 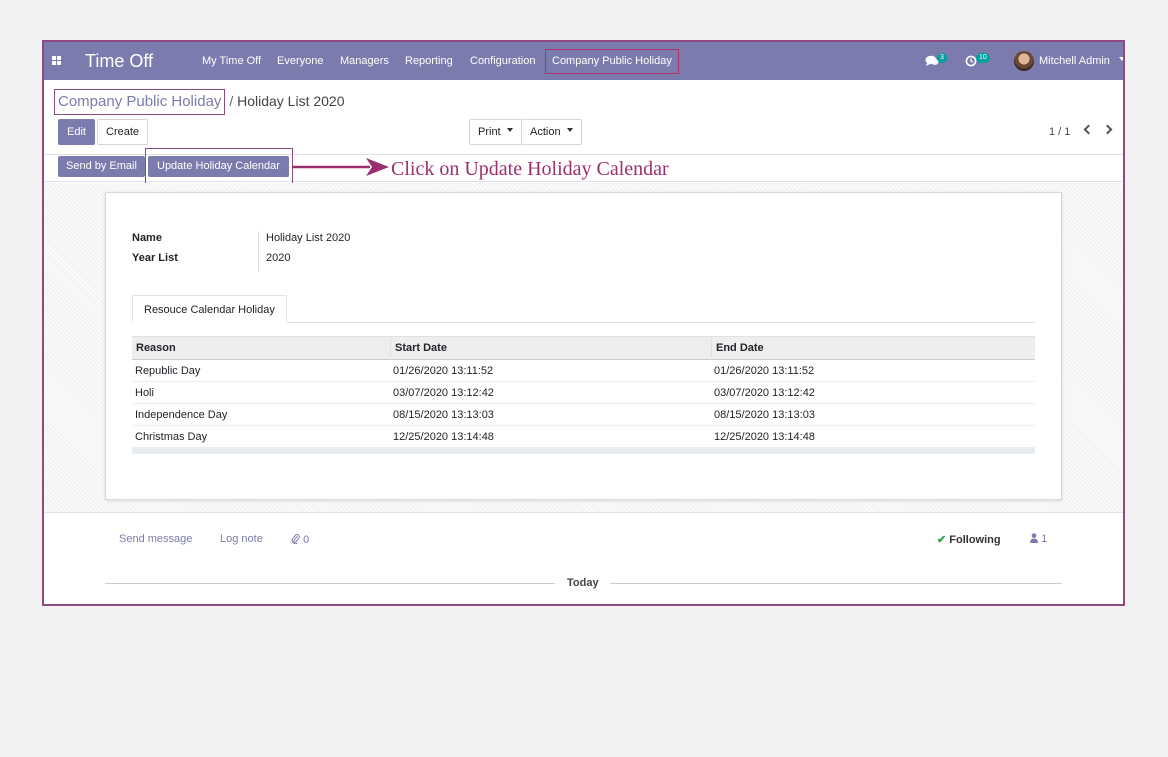 I want to click on following-label: Following, so click(x=975, y=540).